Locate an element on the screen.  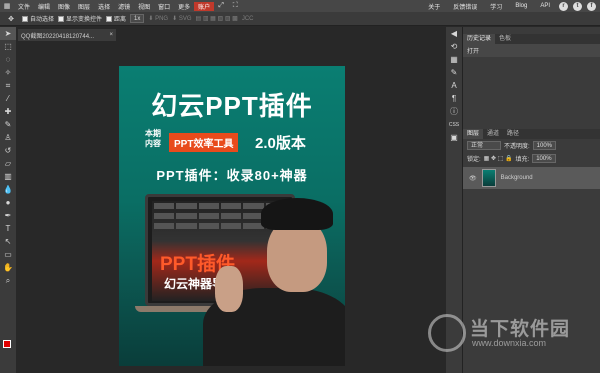
lock-icons: ▦ ✥ ⬚ 🔒 is located at coordinates (498, 158).